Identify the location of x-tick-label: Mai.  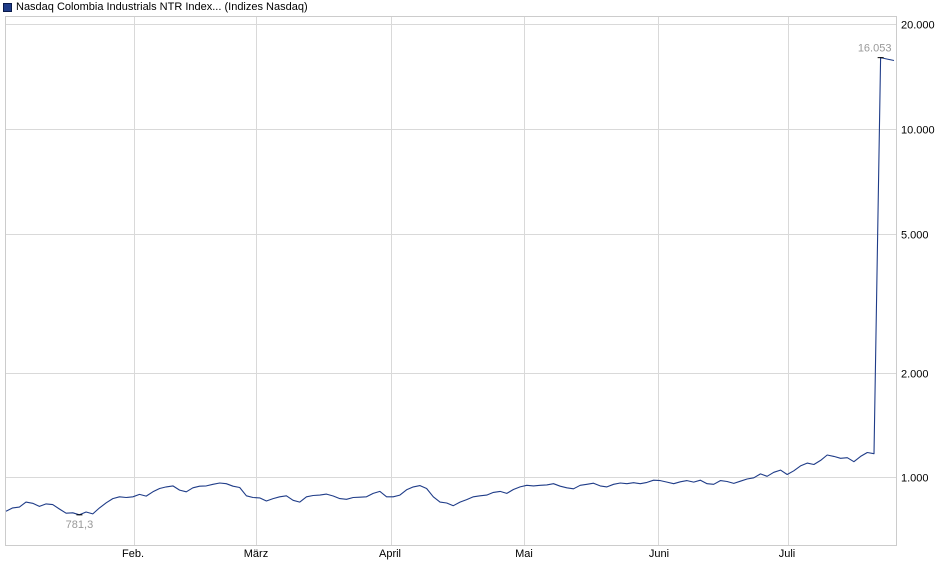
(524, 554).